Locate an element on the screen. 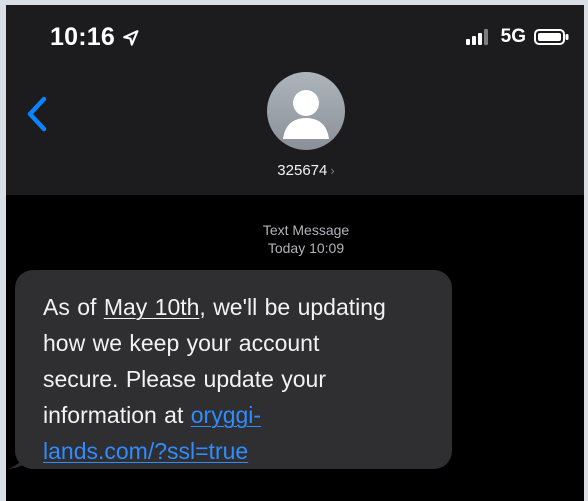 The image size is (588, 501). chevron-right-icon: › is located at coordinates (332, 170).